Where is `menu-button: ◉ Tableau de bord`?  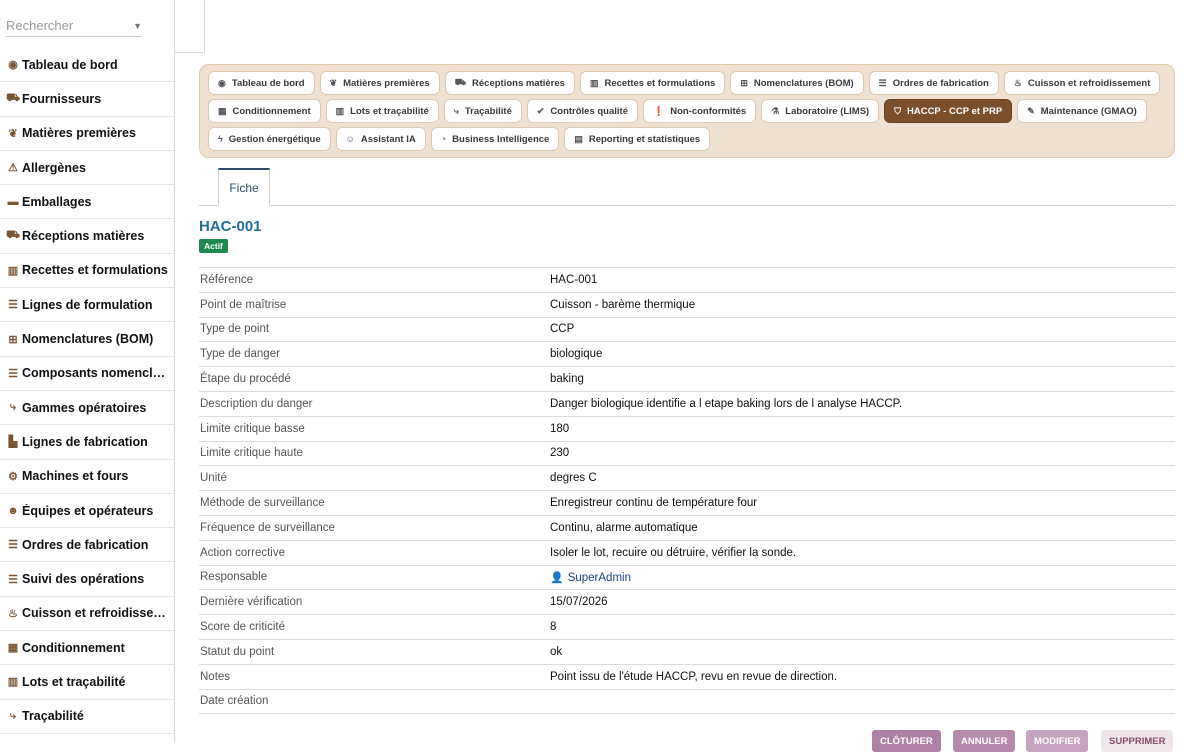 menu-button: ◉ Tableau de bord is located at coordinates (261, 83).